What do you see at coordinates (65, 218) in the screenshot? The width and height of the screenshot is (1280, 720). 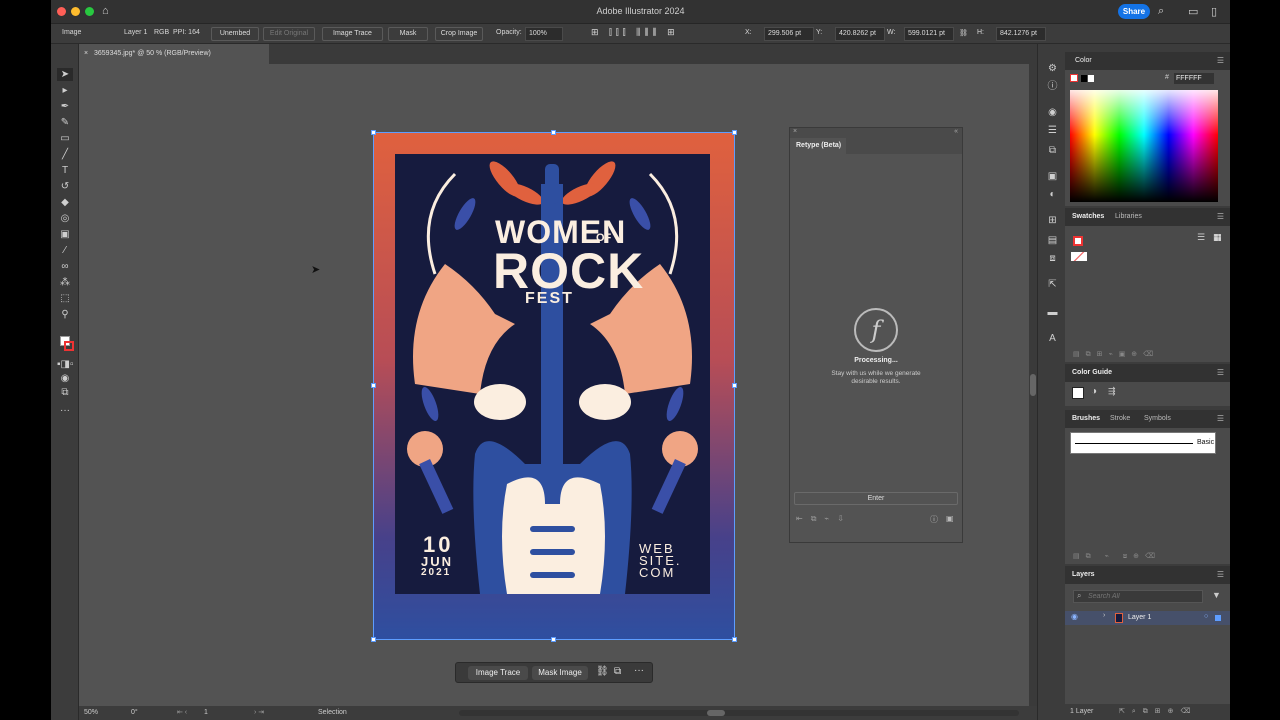 I see `shape-builder-tool-icon: ◎` at bounding box center [65, 218].